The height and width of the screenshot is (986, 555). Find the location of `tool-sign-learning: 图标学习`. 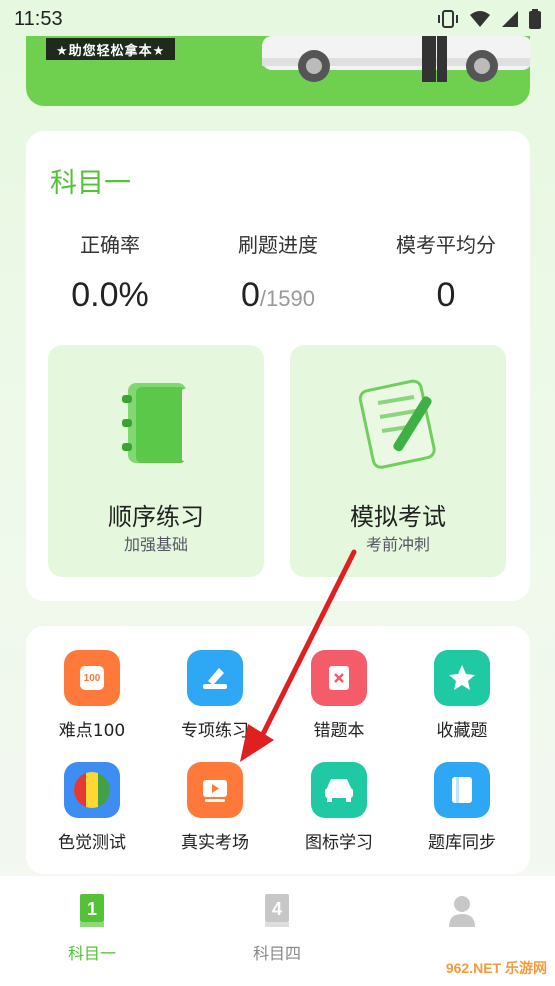

tool-sign-learning: 图标学习 is located at coordinates (339, 807).